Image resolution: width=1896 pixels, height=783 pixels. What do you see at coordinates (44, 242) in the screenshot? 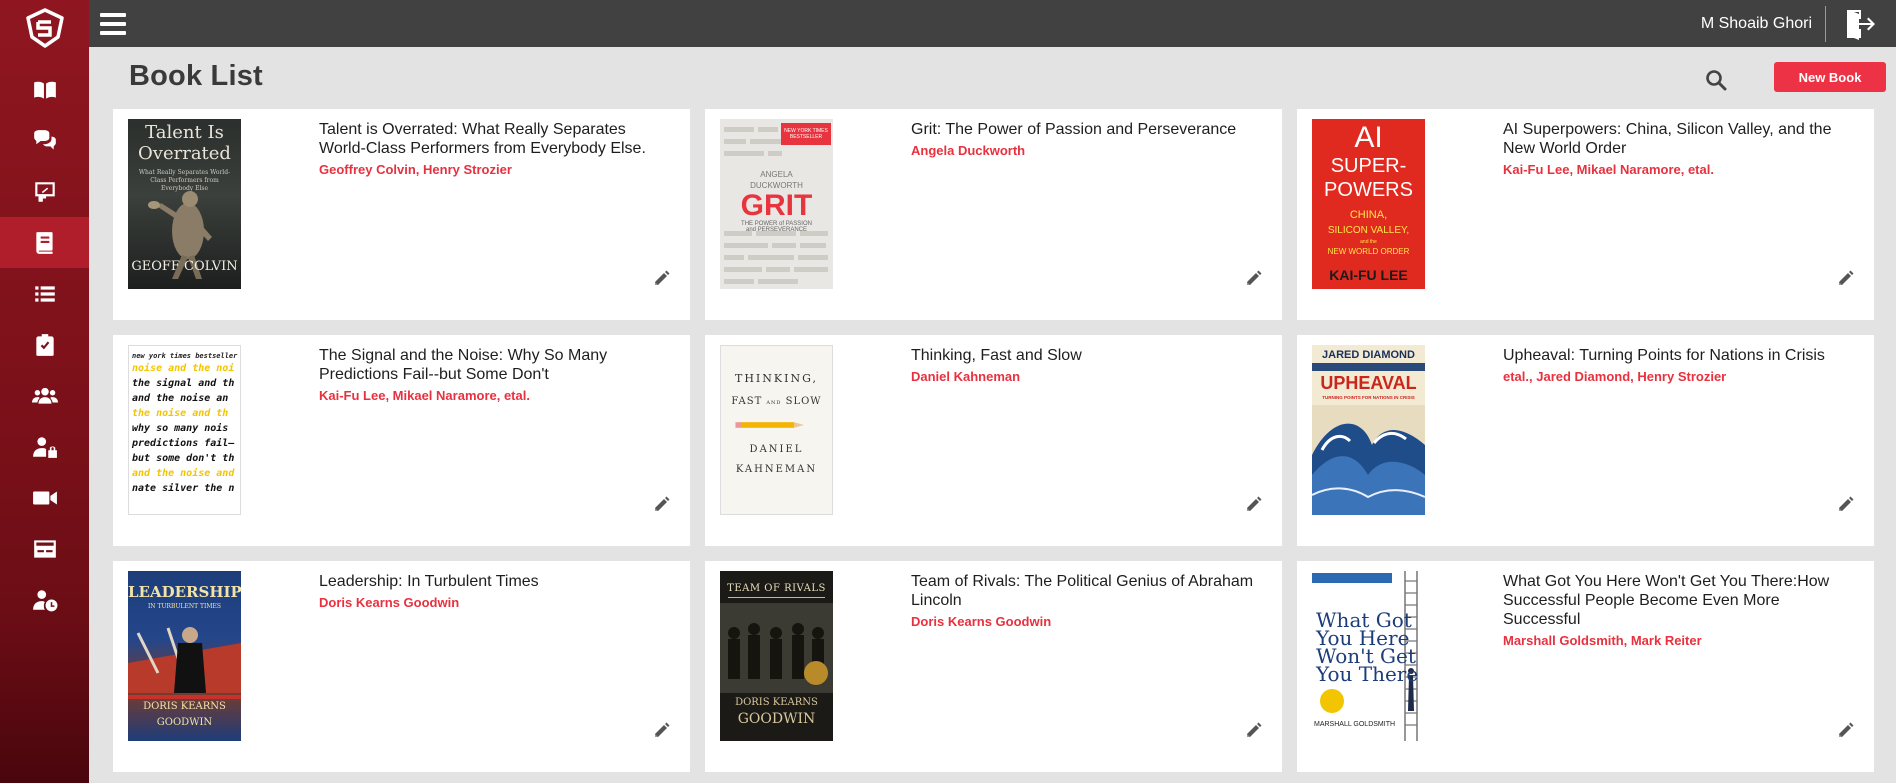
I see `sidebar-item-books` at bounding box center [44, 242].